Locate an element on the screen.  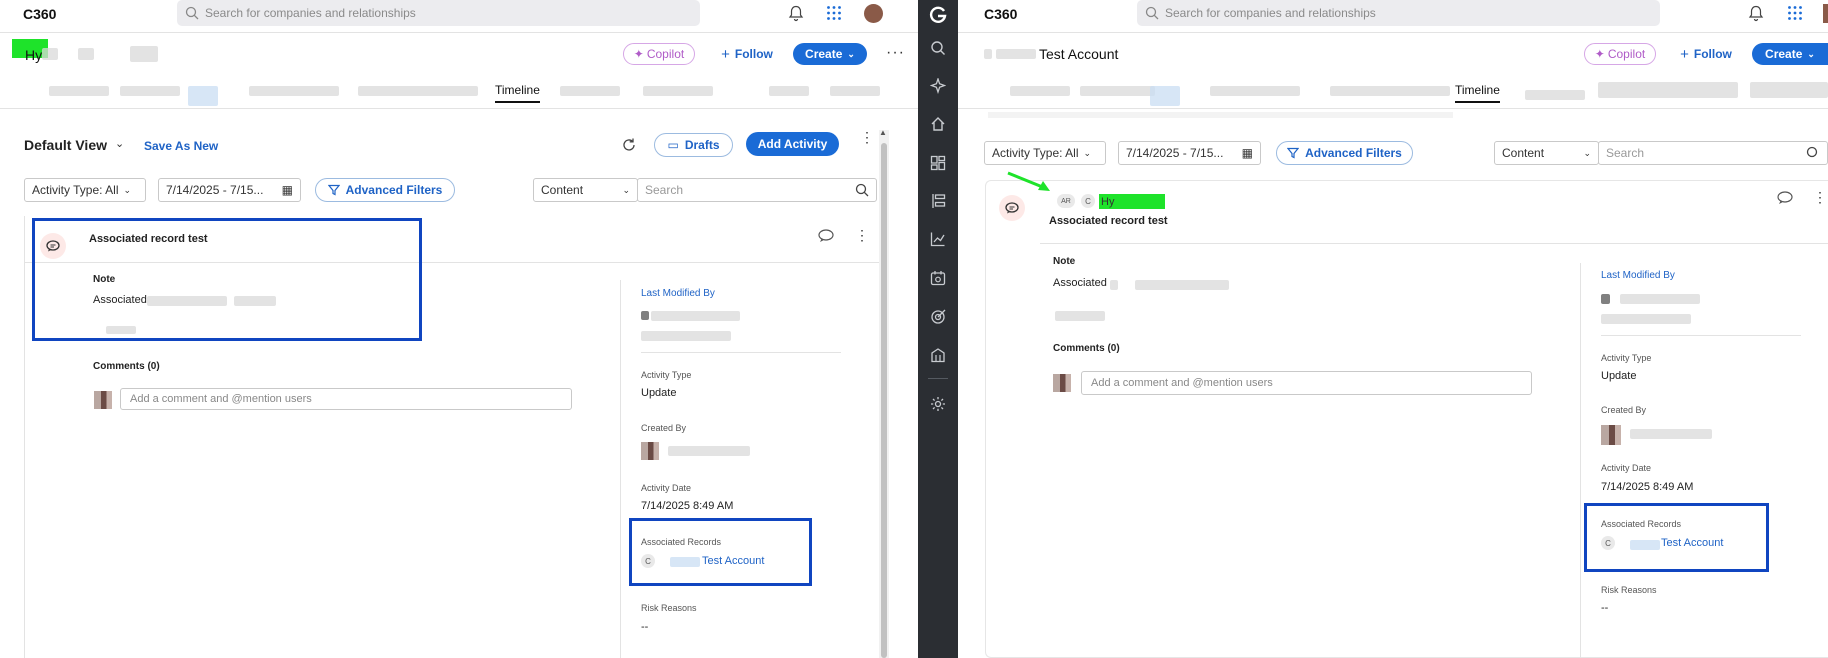
drafts-button: ▭ Drafts is located at coordinates (693, 145).